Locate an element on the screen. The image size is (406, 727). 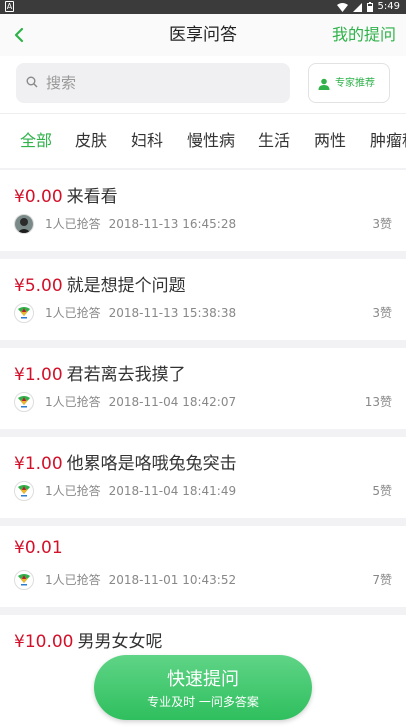
tab-oncology: 肿瘤科 is located at coordinates (388, 141).